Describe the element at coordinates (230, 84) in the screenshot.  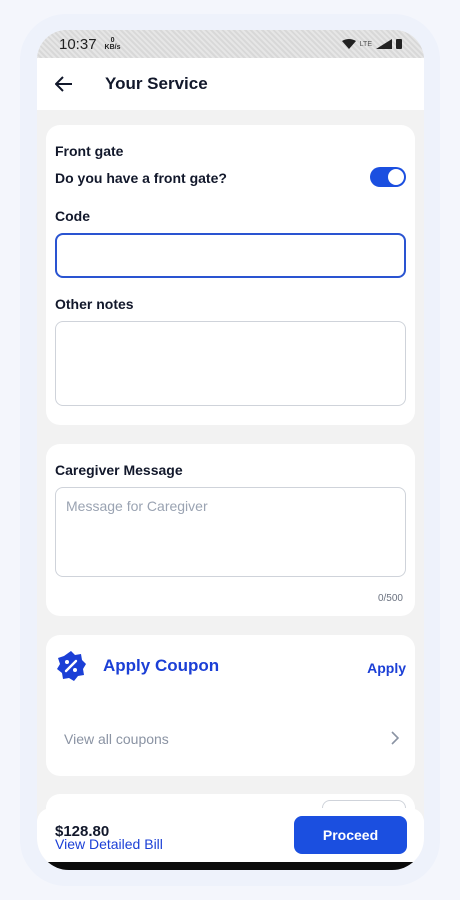
I see `app-bar: Your Service` at that location.